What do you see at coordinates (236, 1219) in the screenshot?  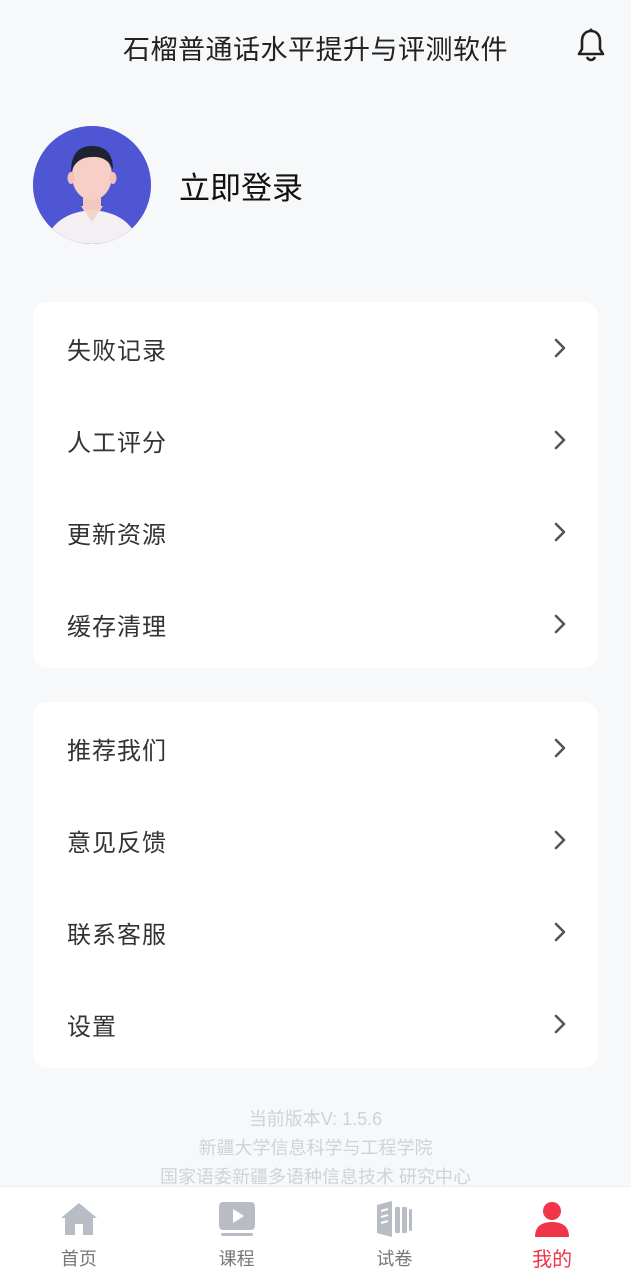 I see `play-video-icon` at bounding box center [236, 1219].